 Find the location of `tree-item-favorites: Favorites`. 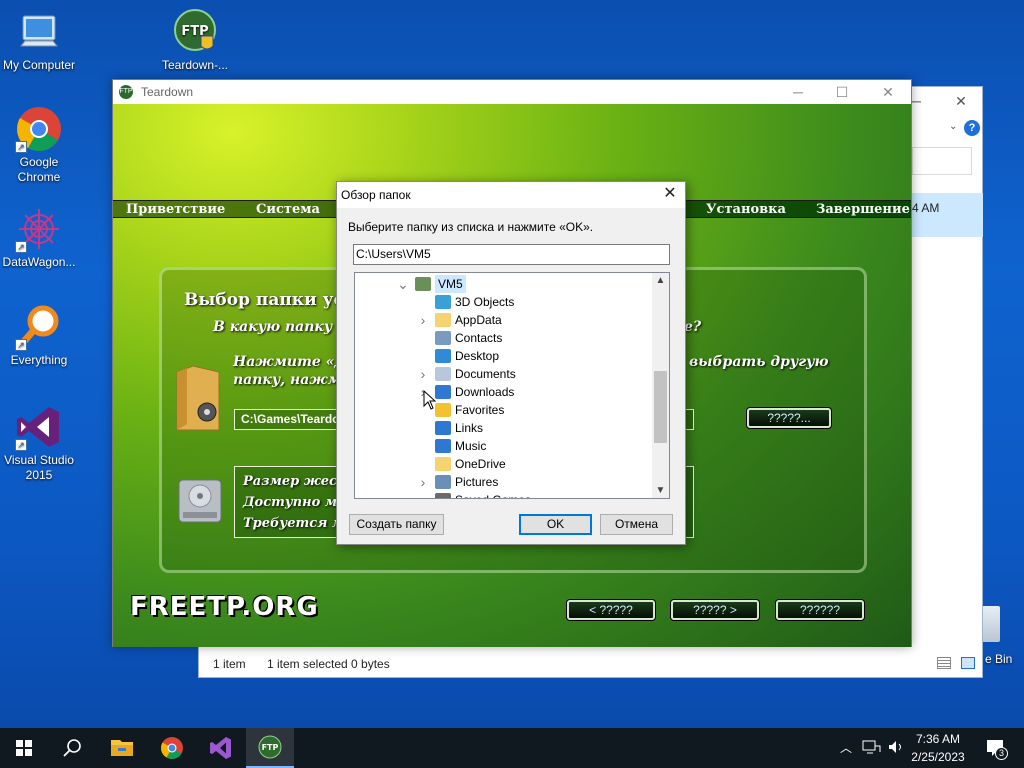

tree-item-favorites: Favorites is located at coordinates (504, 410).